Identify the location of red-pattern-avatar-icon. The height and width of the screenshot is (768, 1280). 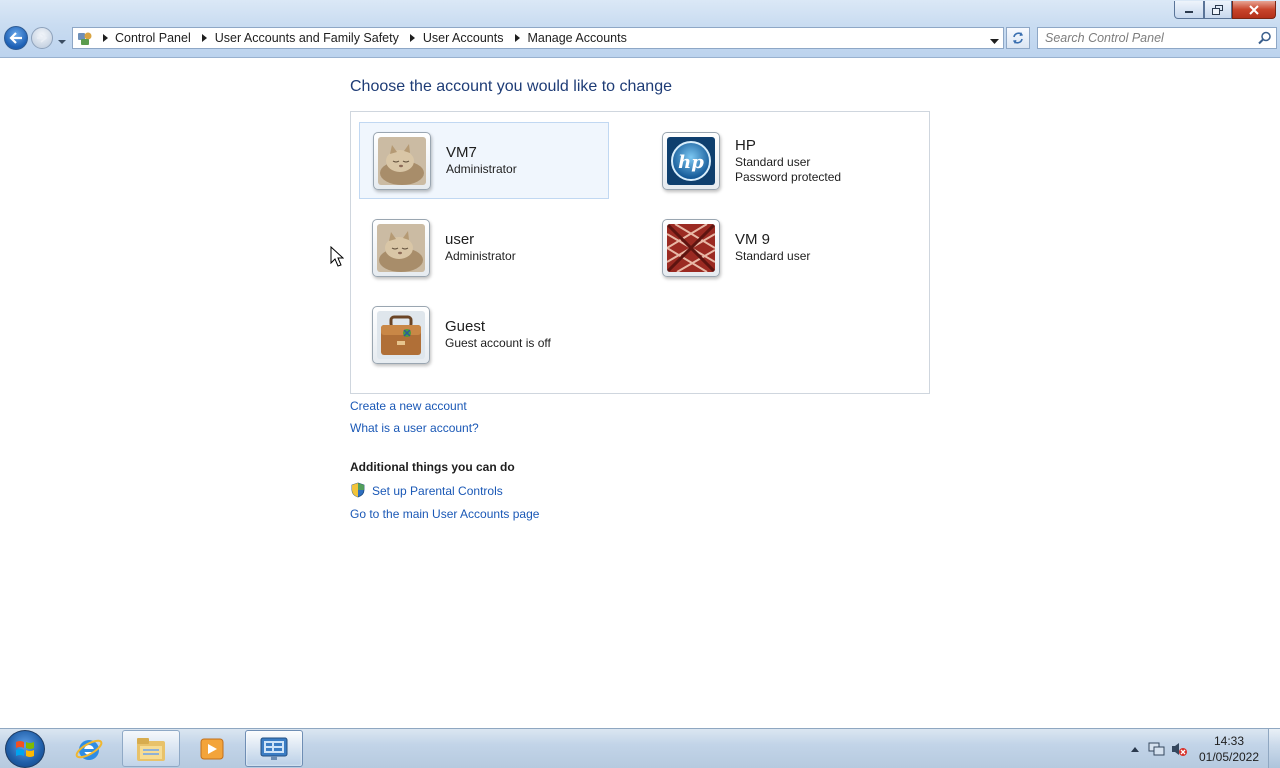
(691, 247).